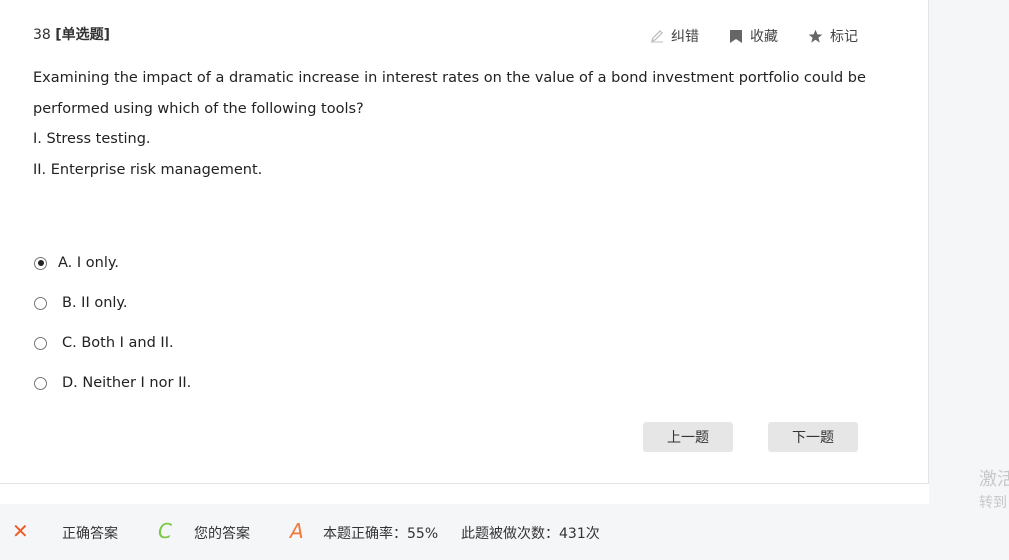 Image resolution: width=1009 pixels, height=560 pixels. I want to click on correct-answer-value: C, so click(165, 531).